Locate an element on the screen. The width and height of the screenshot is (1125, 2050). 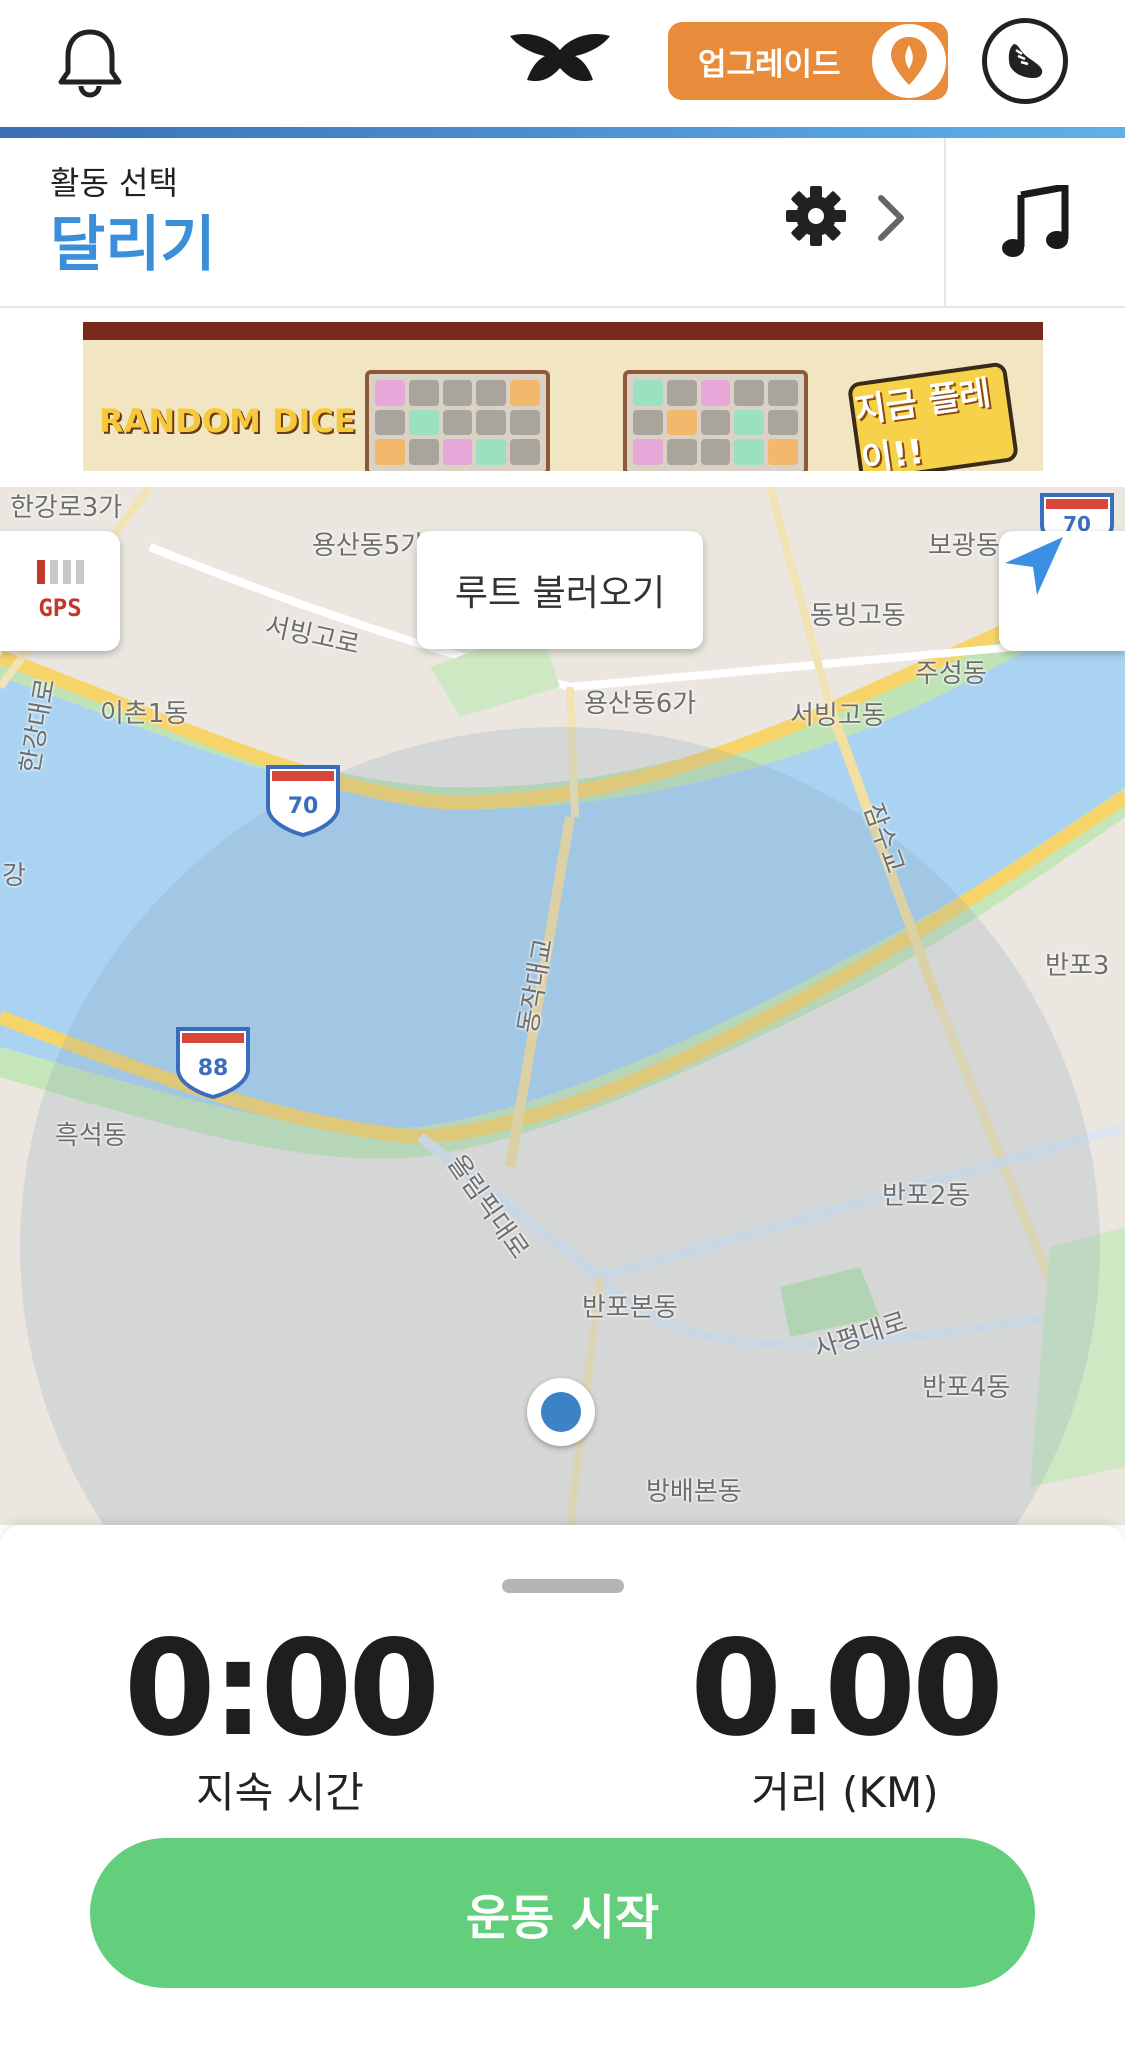
map-label: 동빙고동 is located at coordinates (858, 616).